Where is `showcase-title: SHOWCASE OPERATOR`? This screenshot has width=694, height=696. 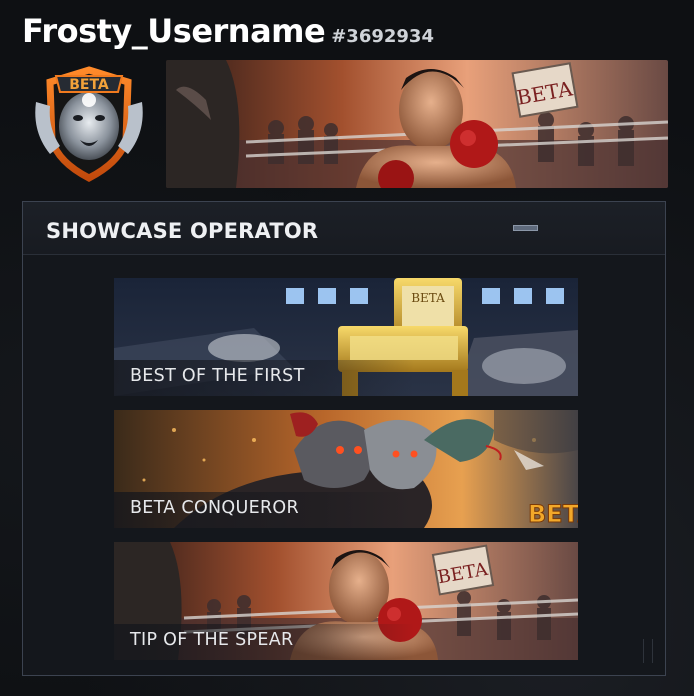 showcase-title: SHOWCASE OPERATOR is located at coordinates (182, 231).